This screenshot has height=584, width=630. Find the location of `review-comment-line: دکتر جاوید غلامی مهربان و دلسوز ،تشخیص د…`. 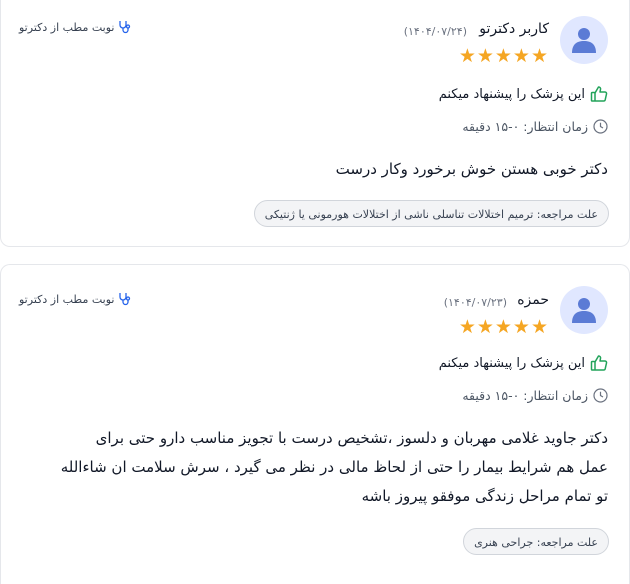

review-comment-line: دکتر جاوید غلامی مهربان و دلسوز ،تشخیص د… is located at coordinates (351, 438).